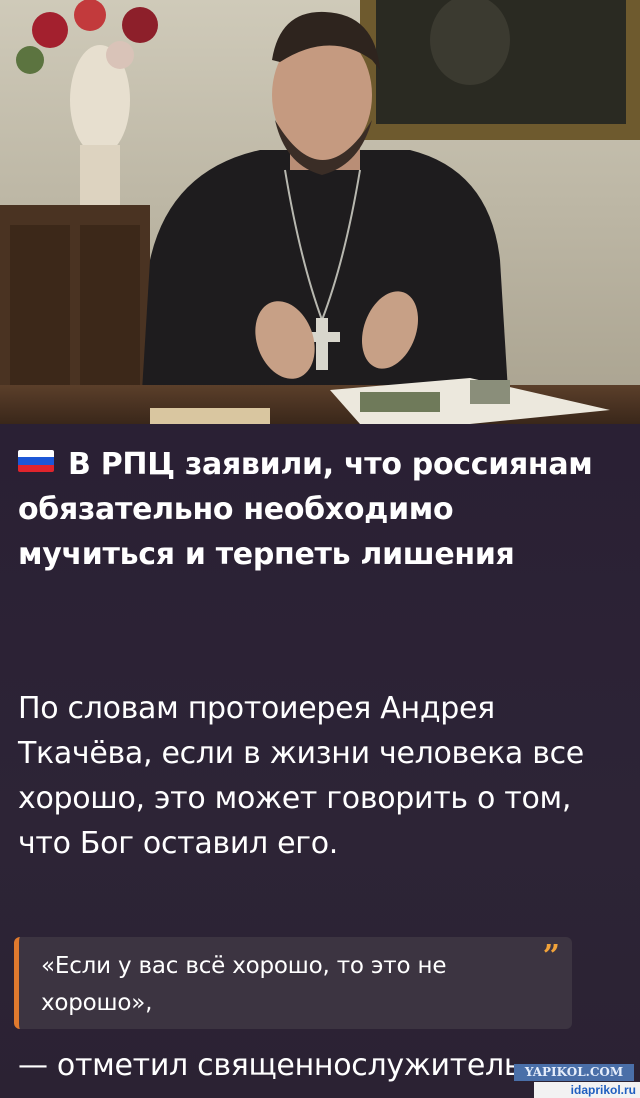 The width and height of the screenshot is (640, 1098). I want to click on russian-flag-icon, so click(36, 461).